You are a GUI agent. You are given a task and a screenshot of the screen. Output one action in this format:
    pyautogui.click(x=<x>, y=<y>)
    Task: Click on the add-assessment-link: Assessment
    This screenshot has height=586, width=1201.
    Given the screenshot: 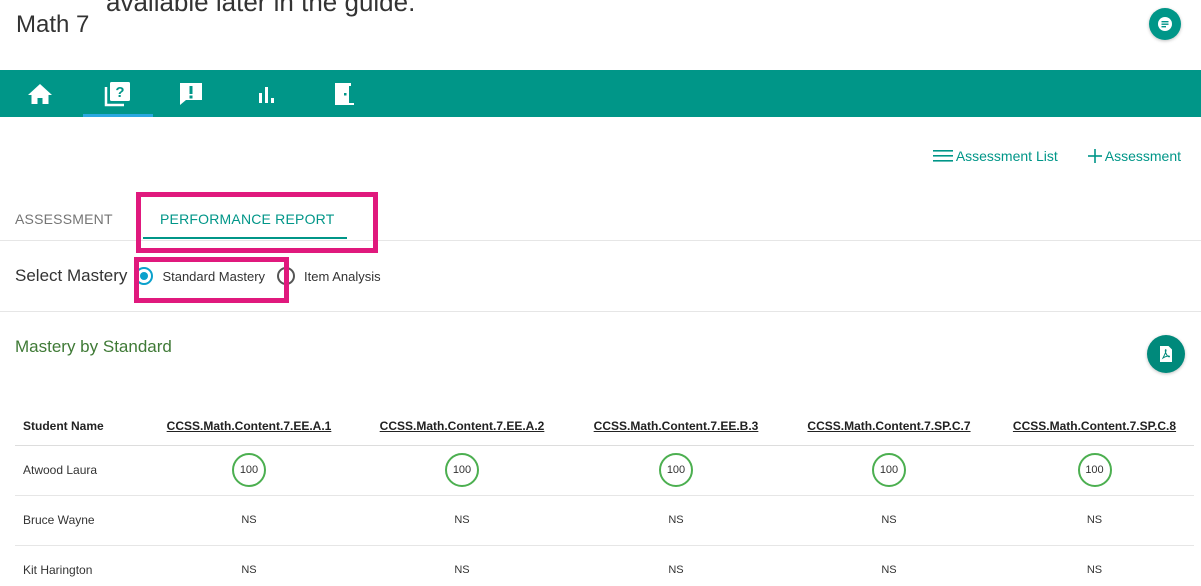 What is the action you would take?
    pyautogui.click(x=1134, y=156)
    